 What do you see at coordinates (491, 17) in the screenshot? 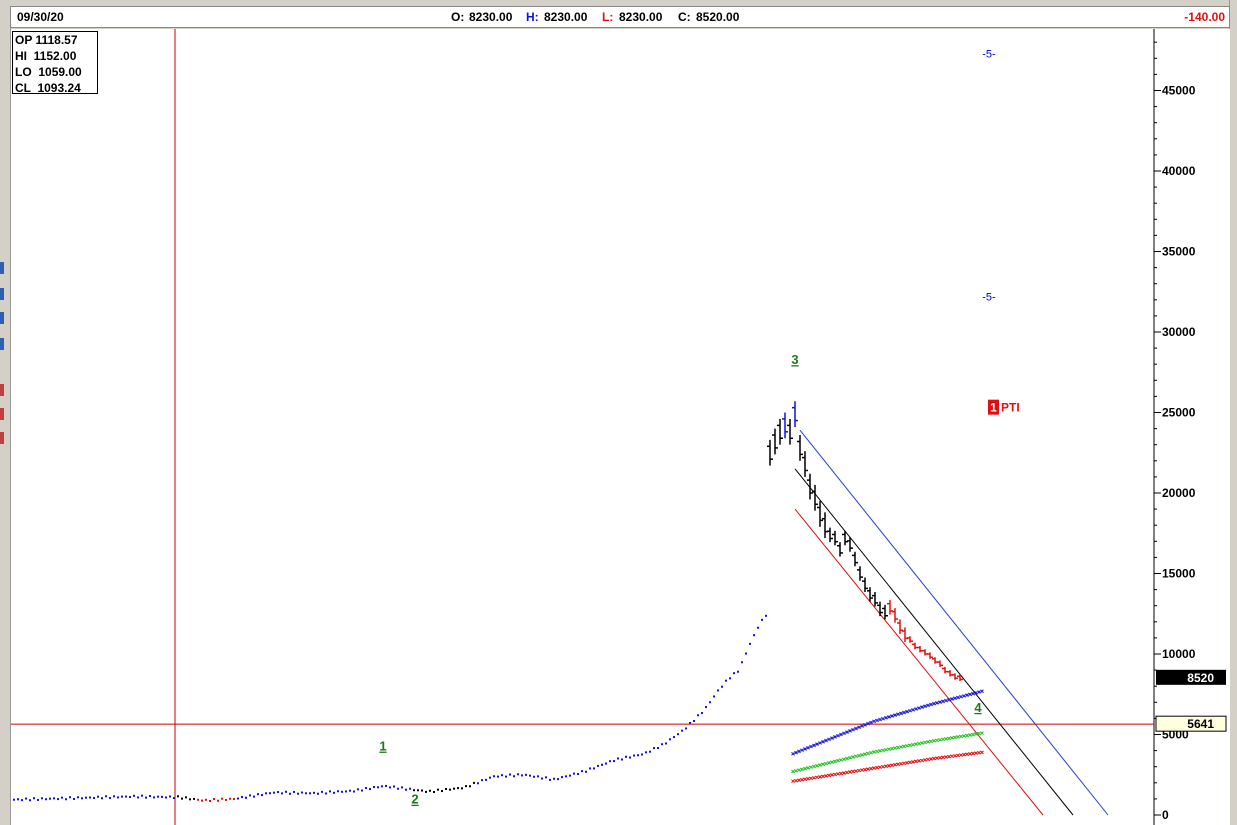
I see `header-open-value: 8230.00` at bounding box center [491, 17].